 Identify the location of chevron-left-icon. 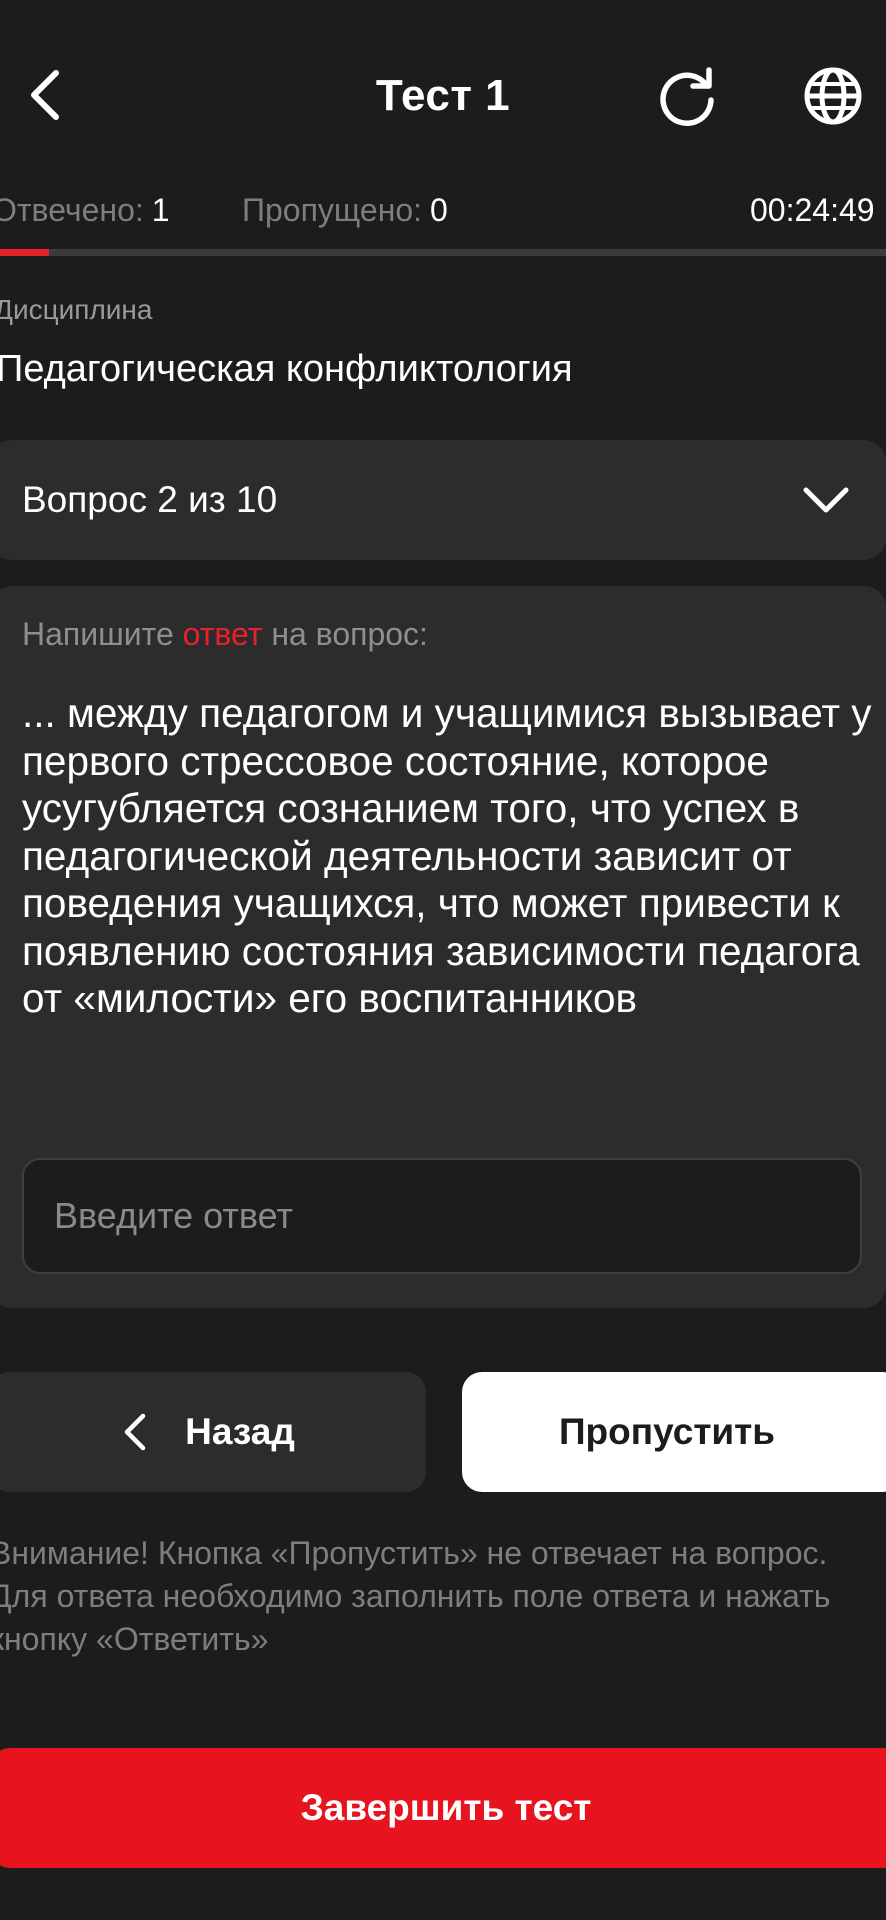
(135, 1432).